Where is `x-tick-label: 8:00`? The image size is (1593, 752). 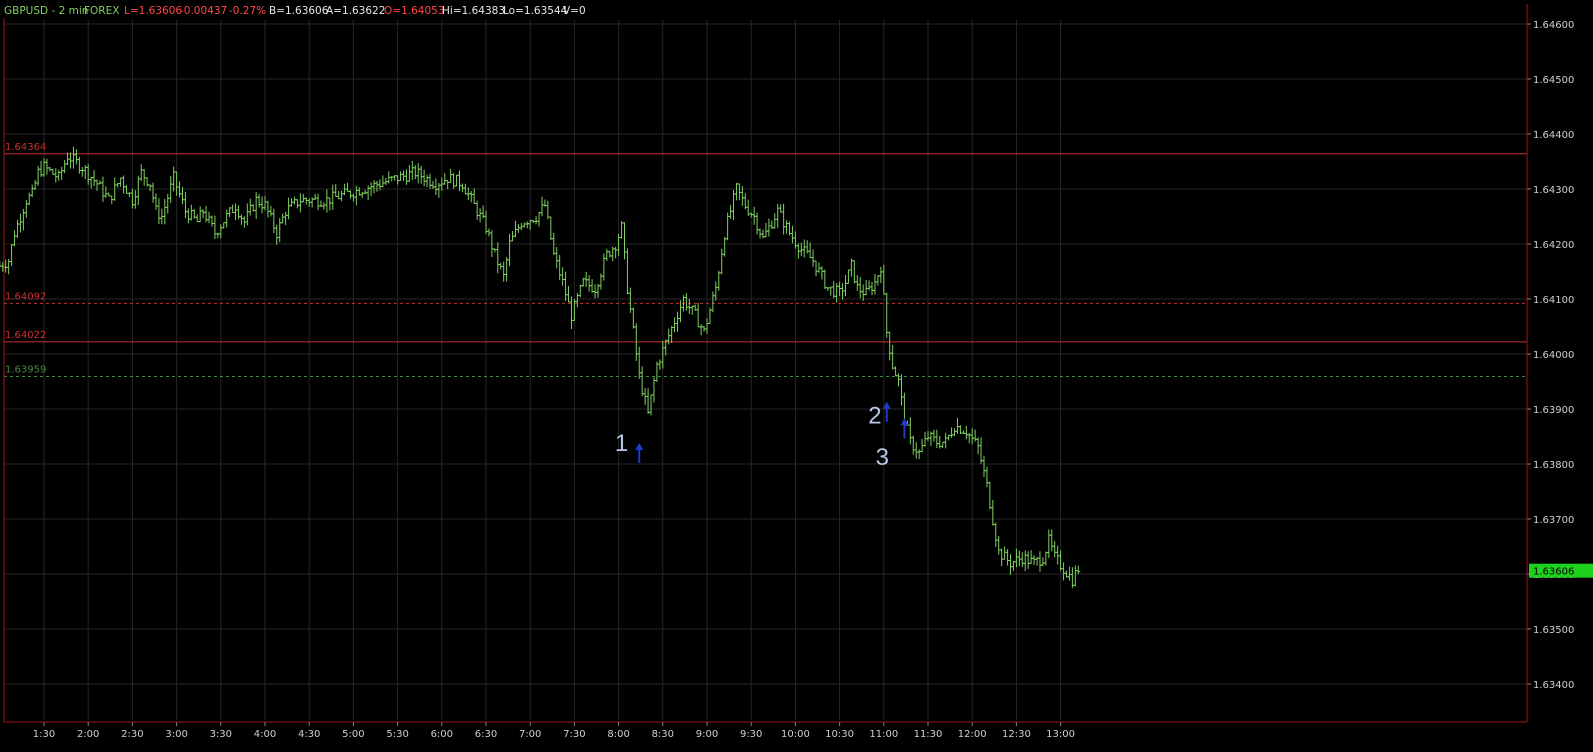
x-tick-label: 8:00 is located at coordinates (618, 734).